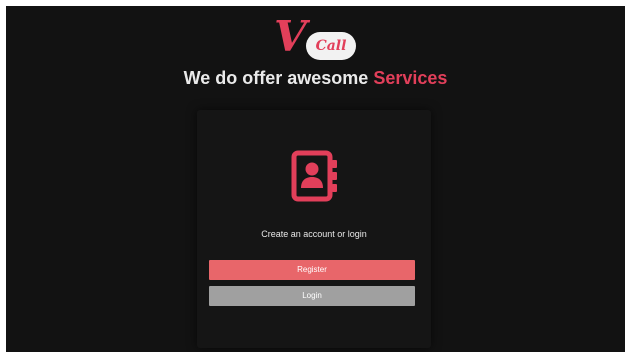 This screenshot has width=631, height=358. What do you see at coordinates (290, 36) in the screenshot?
I see `logo-letter: V` at bounding box center [290, 36].